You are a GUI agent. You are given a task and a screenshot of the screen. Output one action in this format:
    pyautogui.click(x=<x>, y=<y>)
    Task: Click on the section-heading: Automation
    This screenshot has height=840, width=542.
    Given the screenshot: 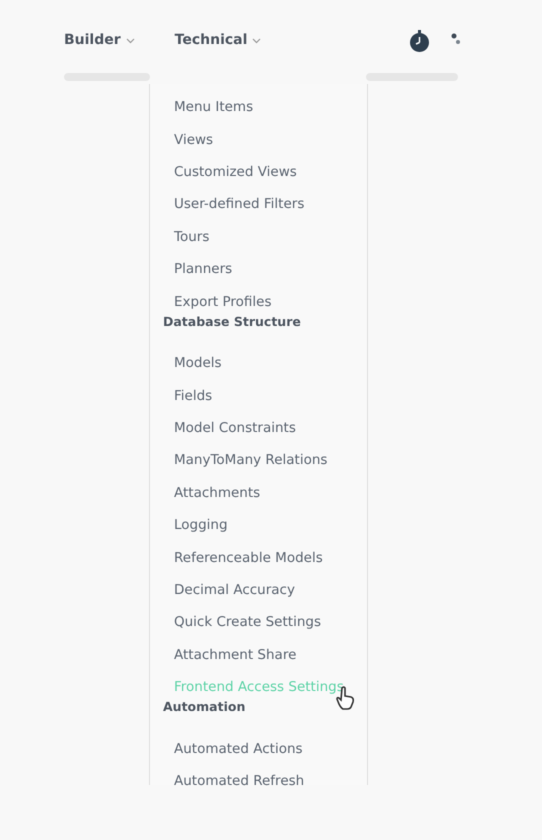 What is the action you would take?
    pyautogui.click(x=204, y=708)
    